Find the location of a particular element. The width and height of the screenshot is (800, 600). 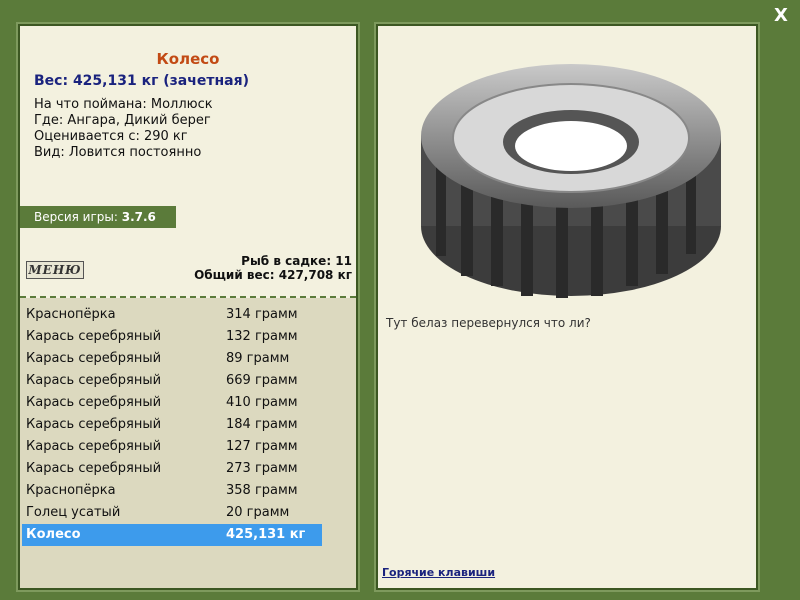

menu-button: МЕНЮ is located at coordinates (55, 270).